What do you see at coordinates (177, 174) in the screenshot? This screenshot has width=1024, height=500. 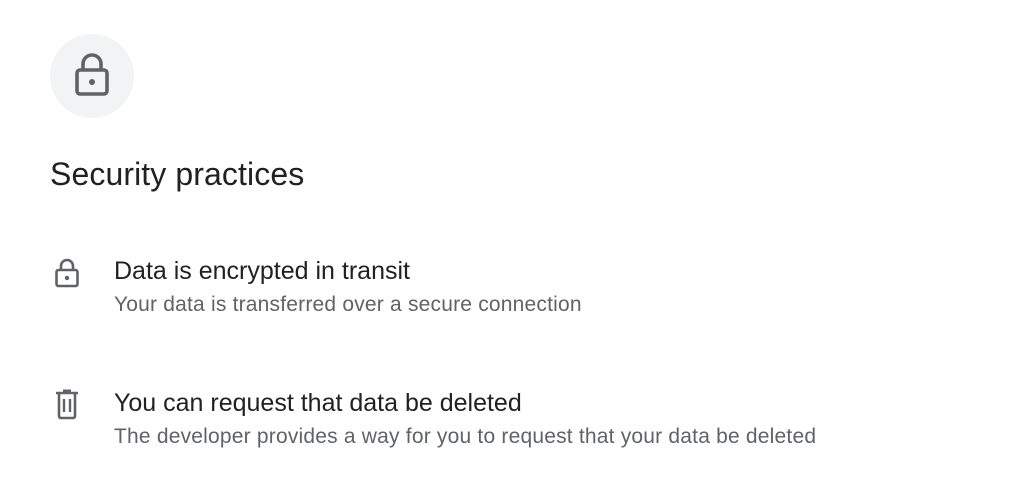 I see `section-title: Security practices` at bounding box center [177, 174].